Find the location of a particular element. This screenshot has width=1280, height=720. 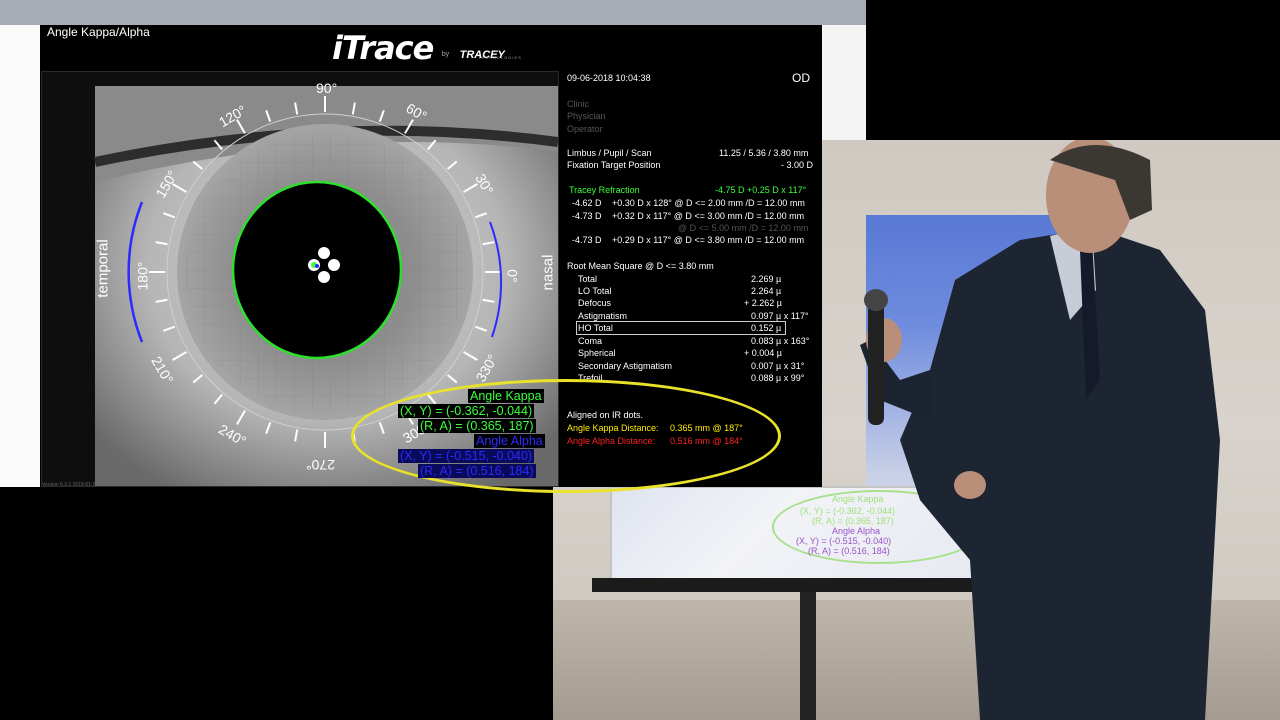

rms-header: Root Mean Square @ D <= 3.80 mm is located at coordinates (640, 266).